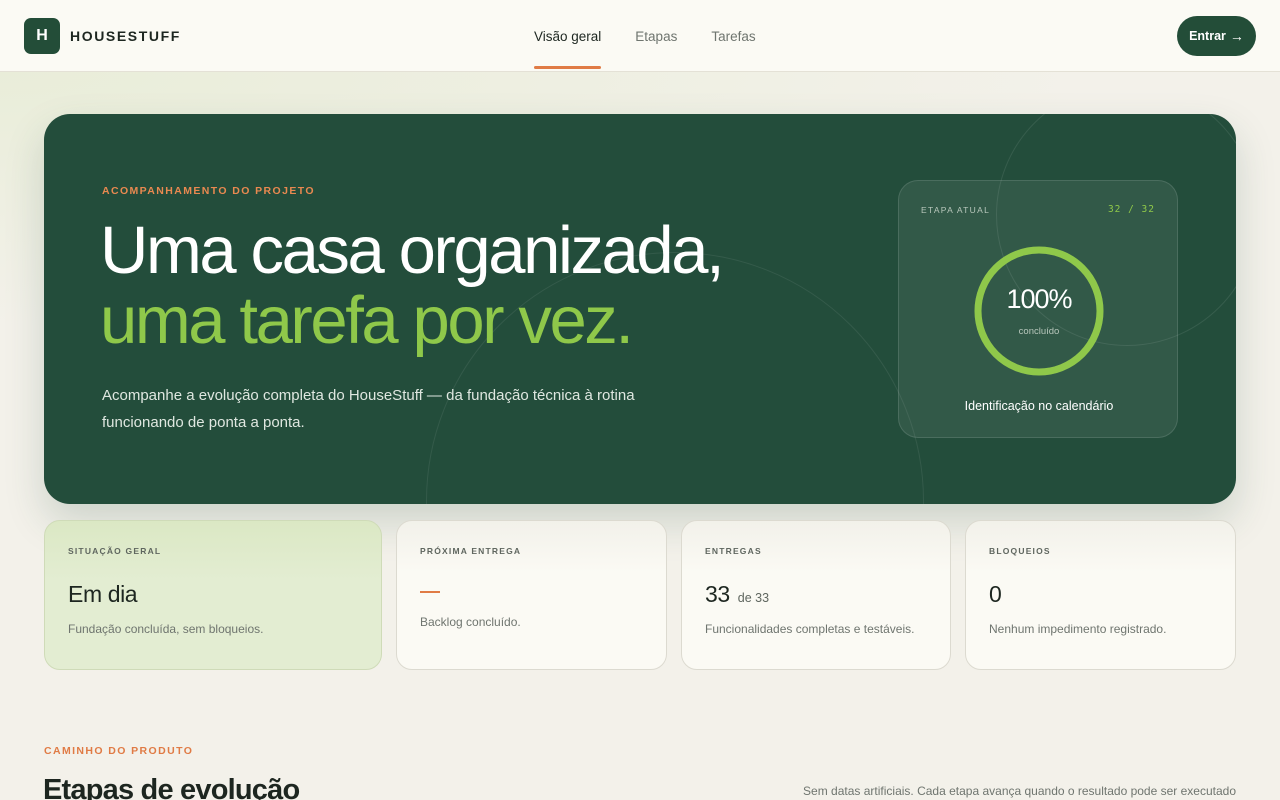 The image size is (1280, 800). Describe the element at coordinates (1039, 299) in the screenshot. I see `progress-percent: 100%` at that location.